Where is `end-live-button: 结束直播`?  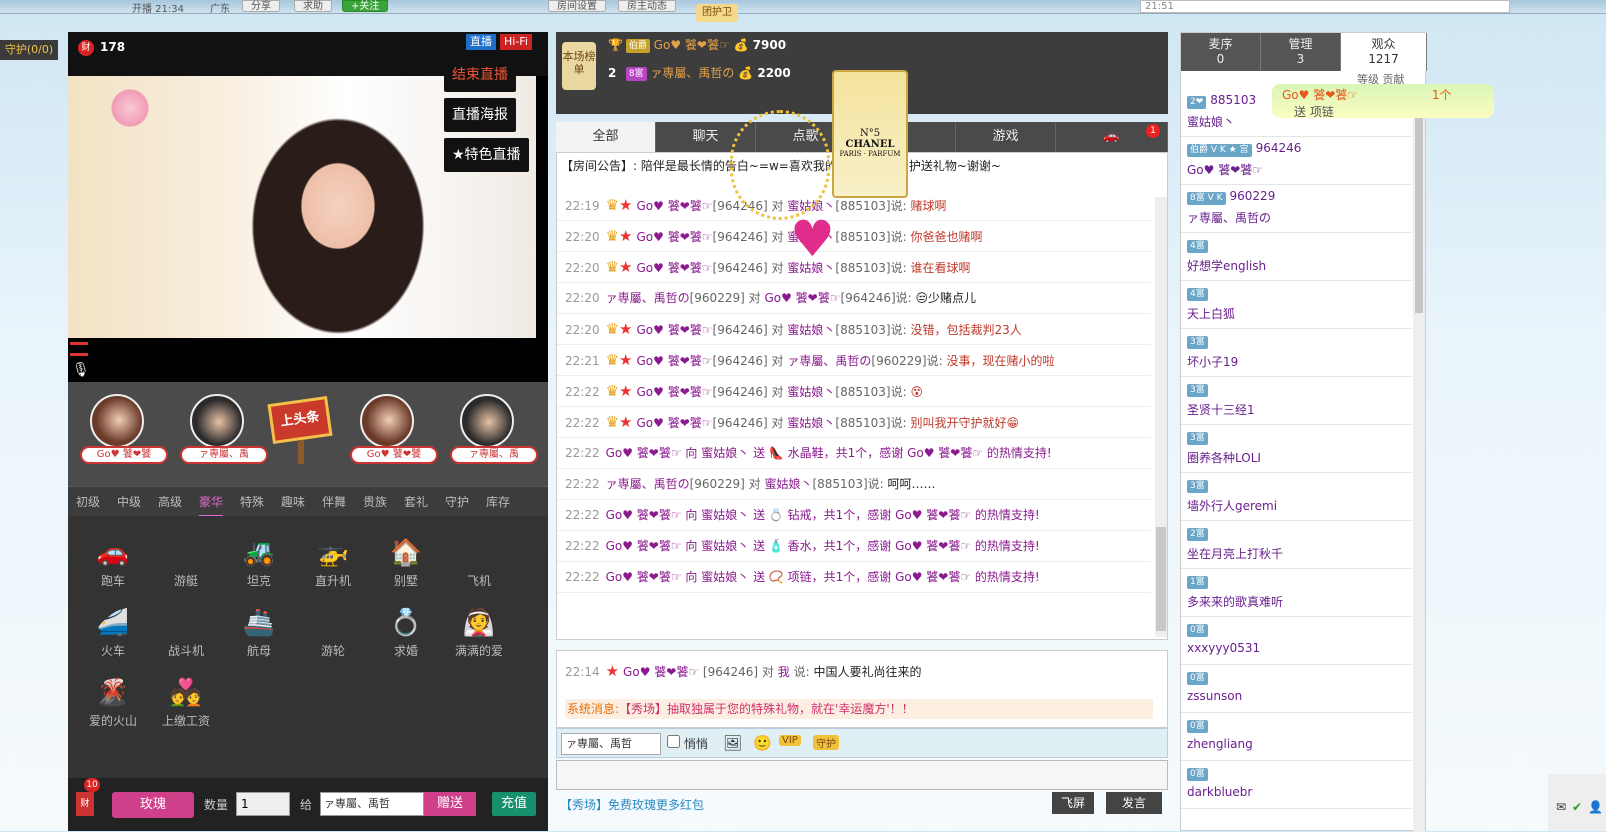 end-live-button: 结束直播 is located at coordinates (480, 75).